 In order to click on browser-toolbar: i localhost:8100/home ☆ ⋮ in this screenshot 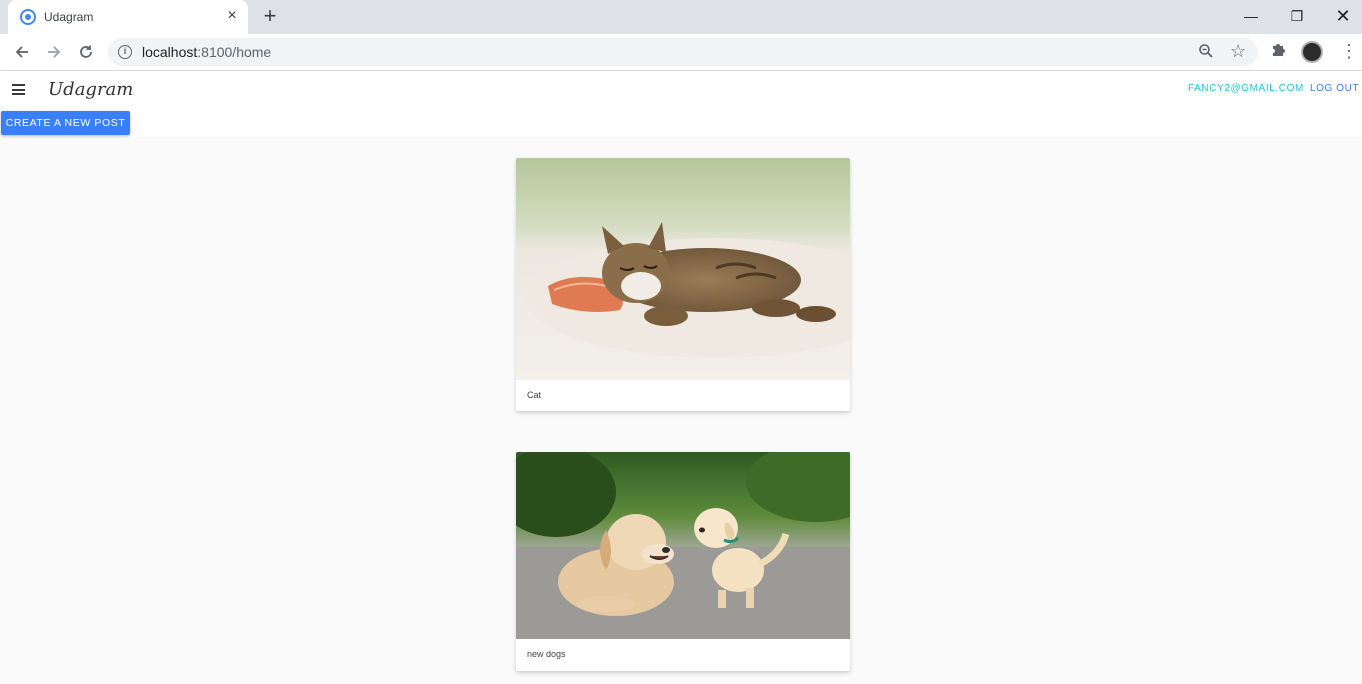, I will do `click(681, 52)`.